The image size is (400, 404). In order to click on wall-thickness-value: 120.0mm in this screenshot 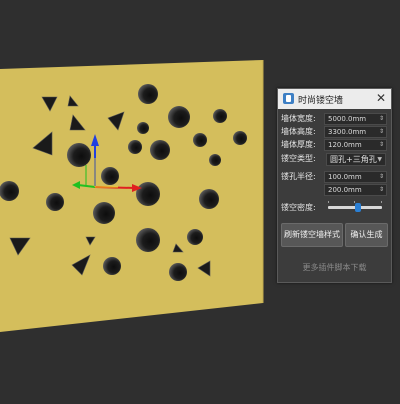, I will do `click(345, 145)`.